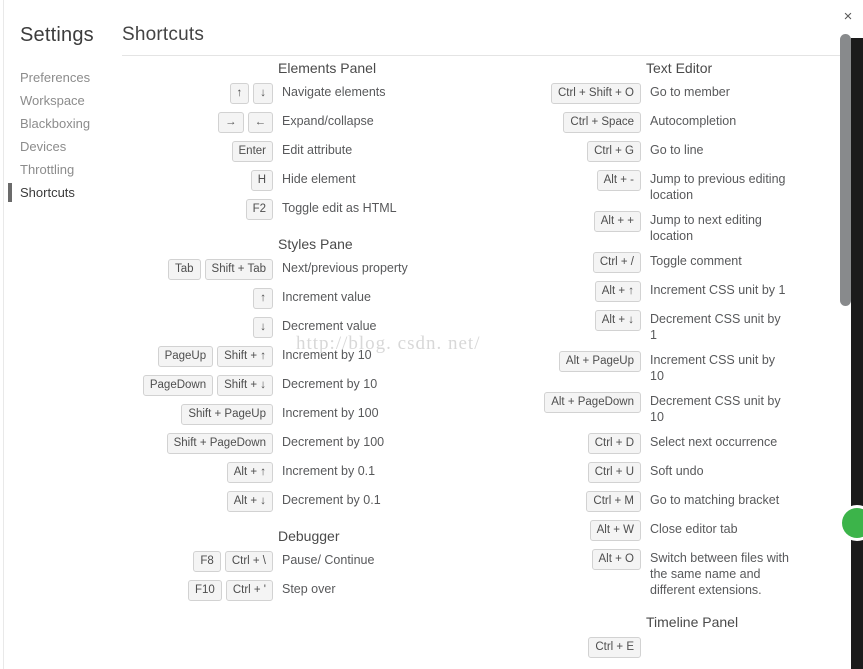 This screenshot has width=863, height=669. What do you see at coordinates (716, 637) in the screenshot?
I see `shortcut-description` at bounding box center [716, 637].